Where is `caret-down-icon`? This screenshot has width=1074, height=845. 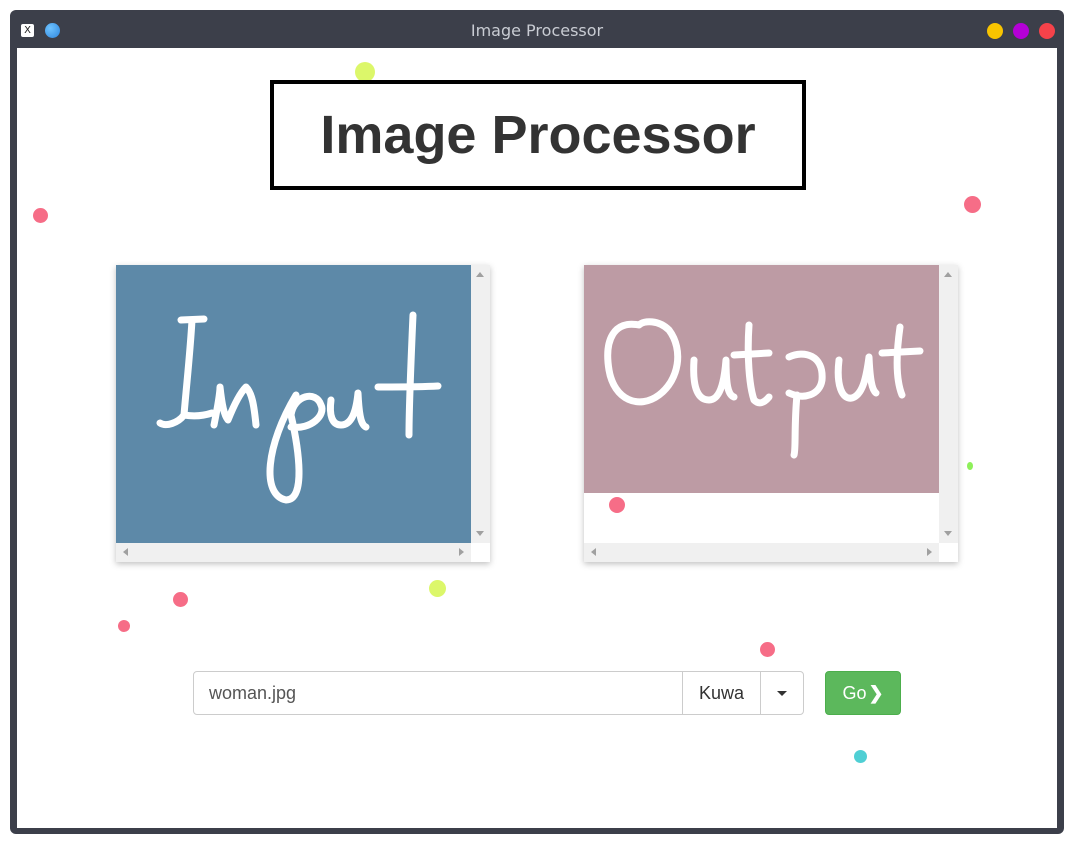
caret-down-icon is located at coordinates (782, 693).